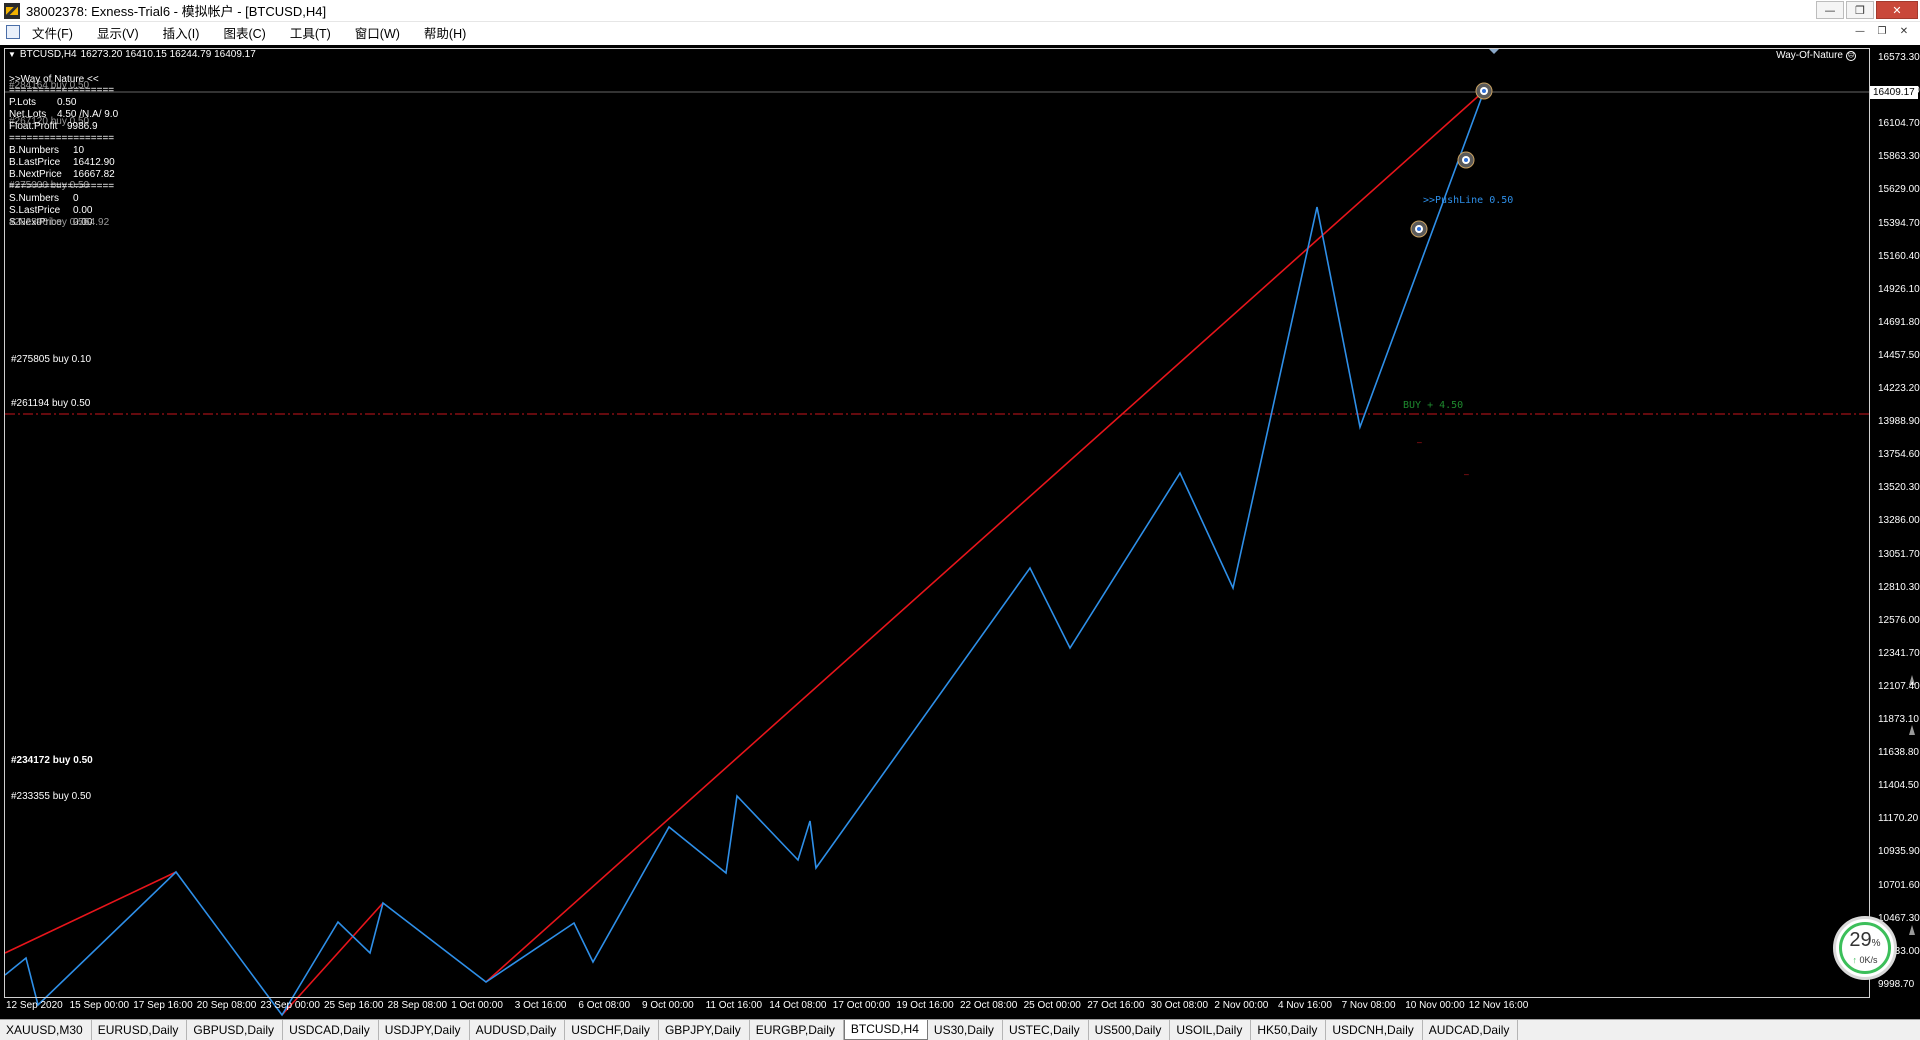  What do you see at coordinates (1830, 10) in the screenshot?
I see `minimize-button: —` at bounding box center [1830, 10].